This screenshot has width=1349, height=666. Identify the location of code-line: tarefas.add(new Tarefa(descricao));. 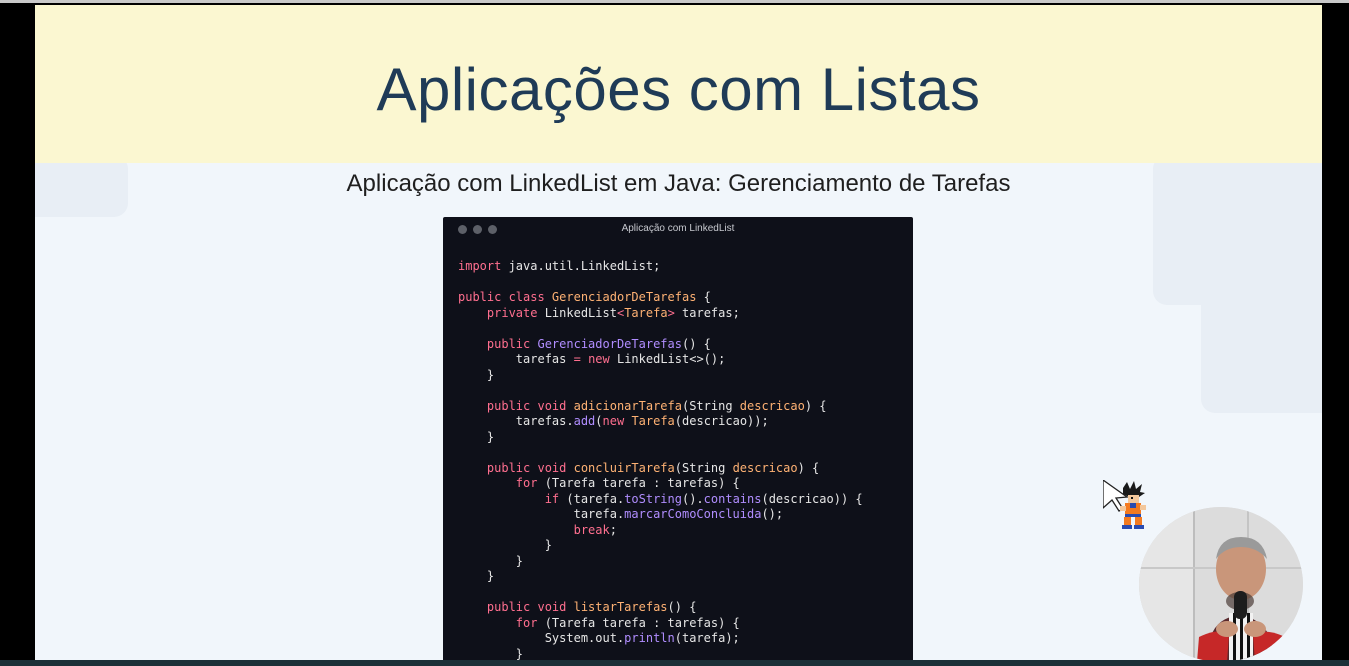
(660, 422).